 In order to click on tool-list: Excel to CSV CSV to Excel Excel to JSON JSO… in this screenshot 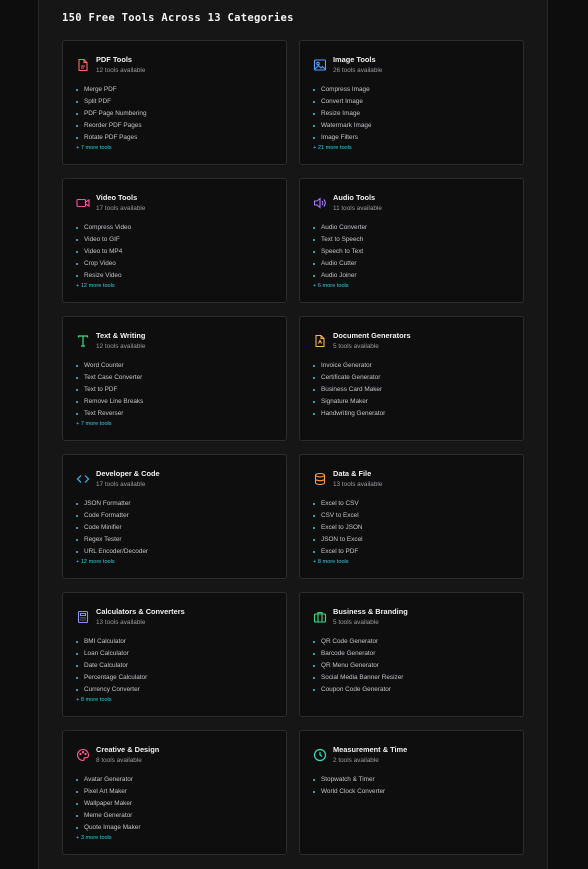, I will do `click(338, 528)`.